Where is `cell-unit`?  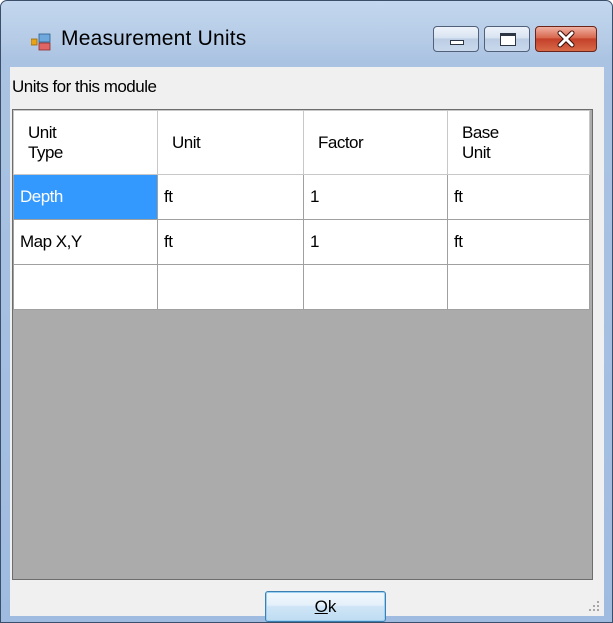 cell-unit is located at coordinates (230, 287).